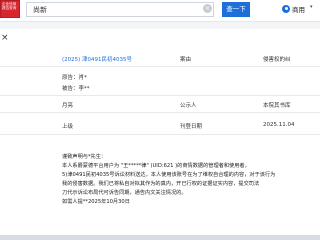 The image size is (320, 240). Describe the element at coordinates (10, 9) in the screenshot. I see `logo: 企业信用报告查询` at that location.